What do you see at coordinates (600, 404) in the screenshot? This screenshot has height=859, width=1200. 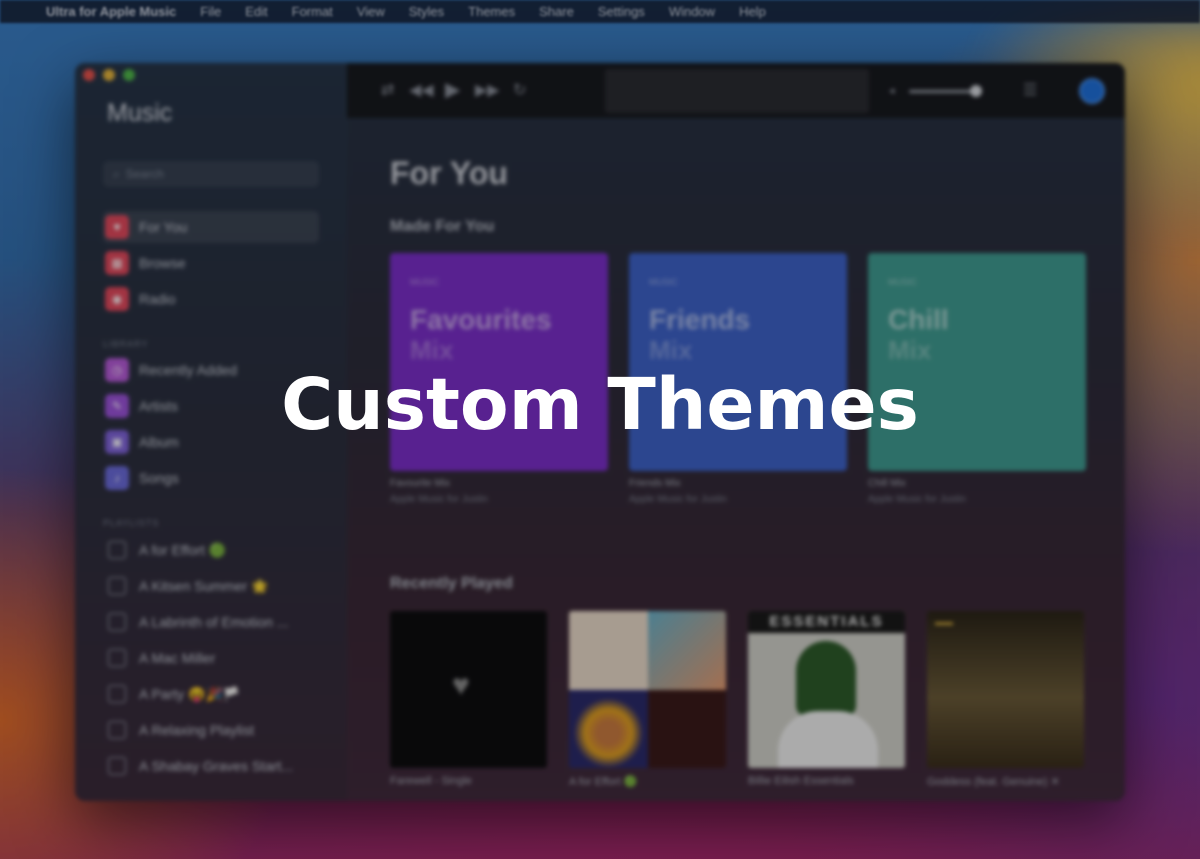 I see `headline-title: Custom Themes` at bounding box center [600, 404].